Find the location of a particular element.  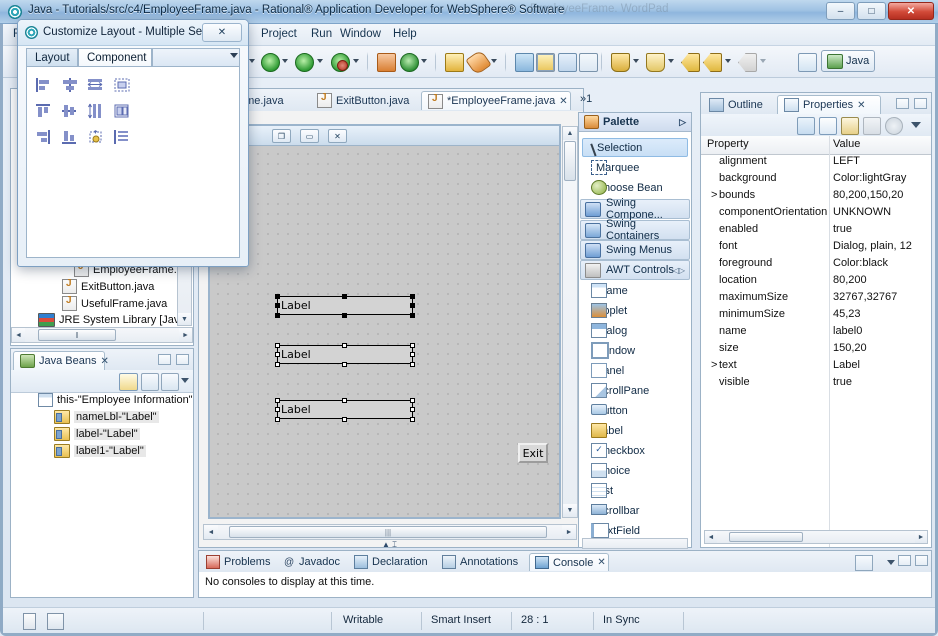

tree-item-jre-system-library: JRE System Library [Java is located at coordinates (112, 320).